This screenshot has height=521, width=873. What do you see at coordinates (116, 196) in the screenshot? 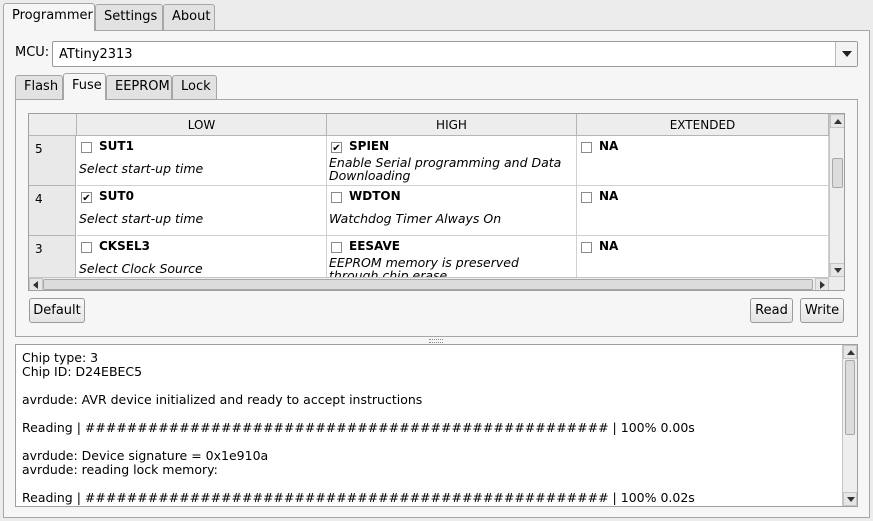
I see `fuse-name: SUT0` at bounding box center [116, 196].